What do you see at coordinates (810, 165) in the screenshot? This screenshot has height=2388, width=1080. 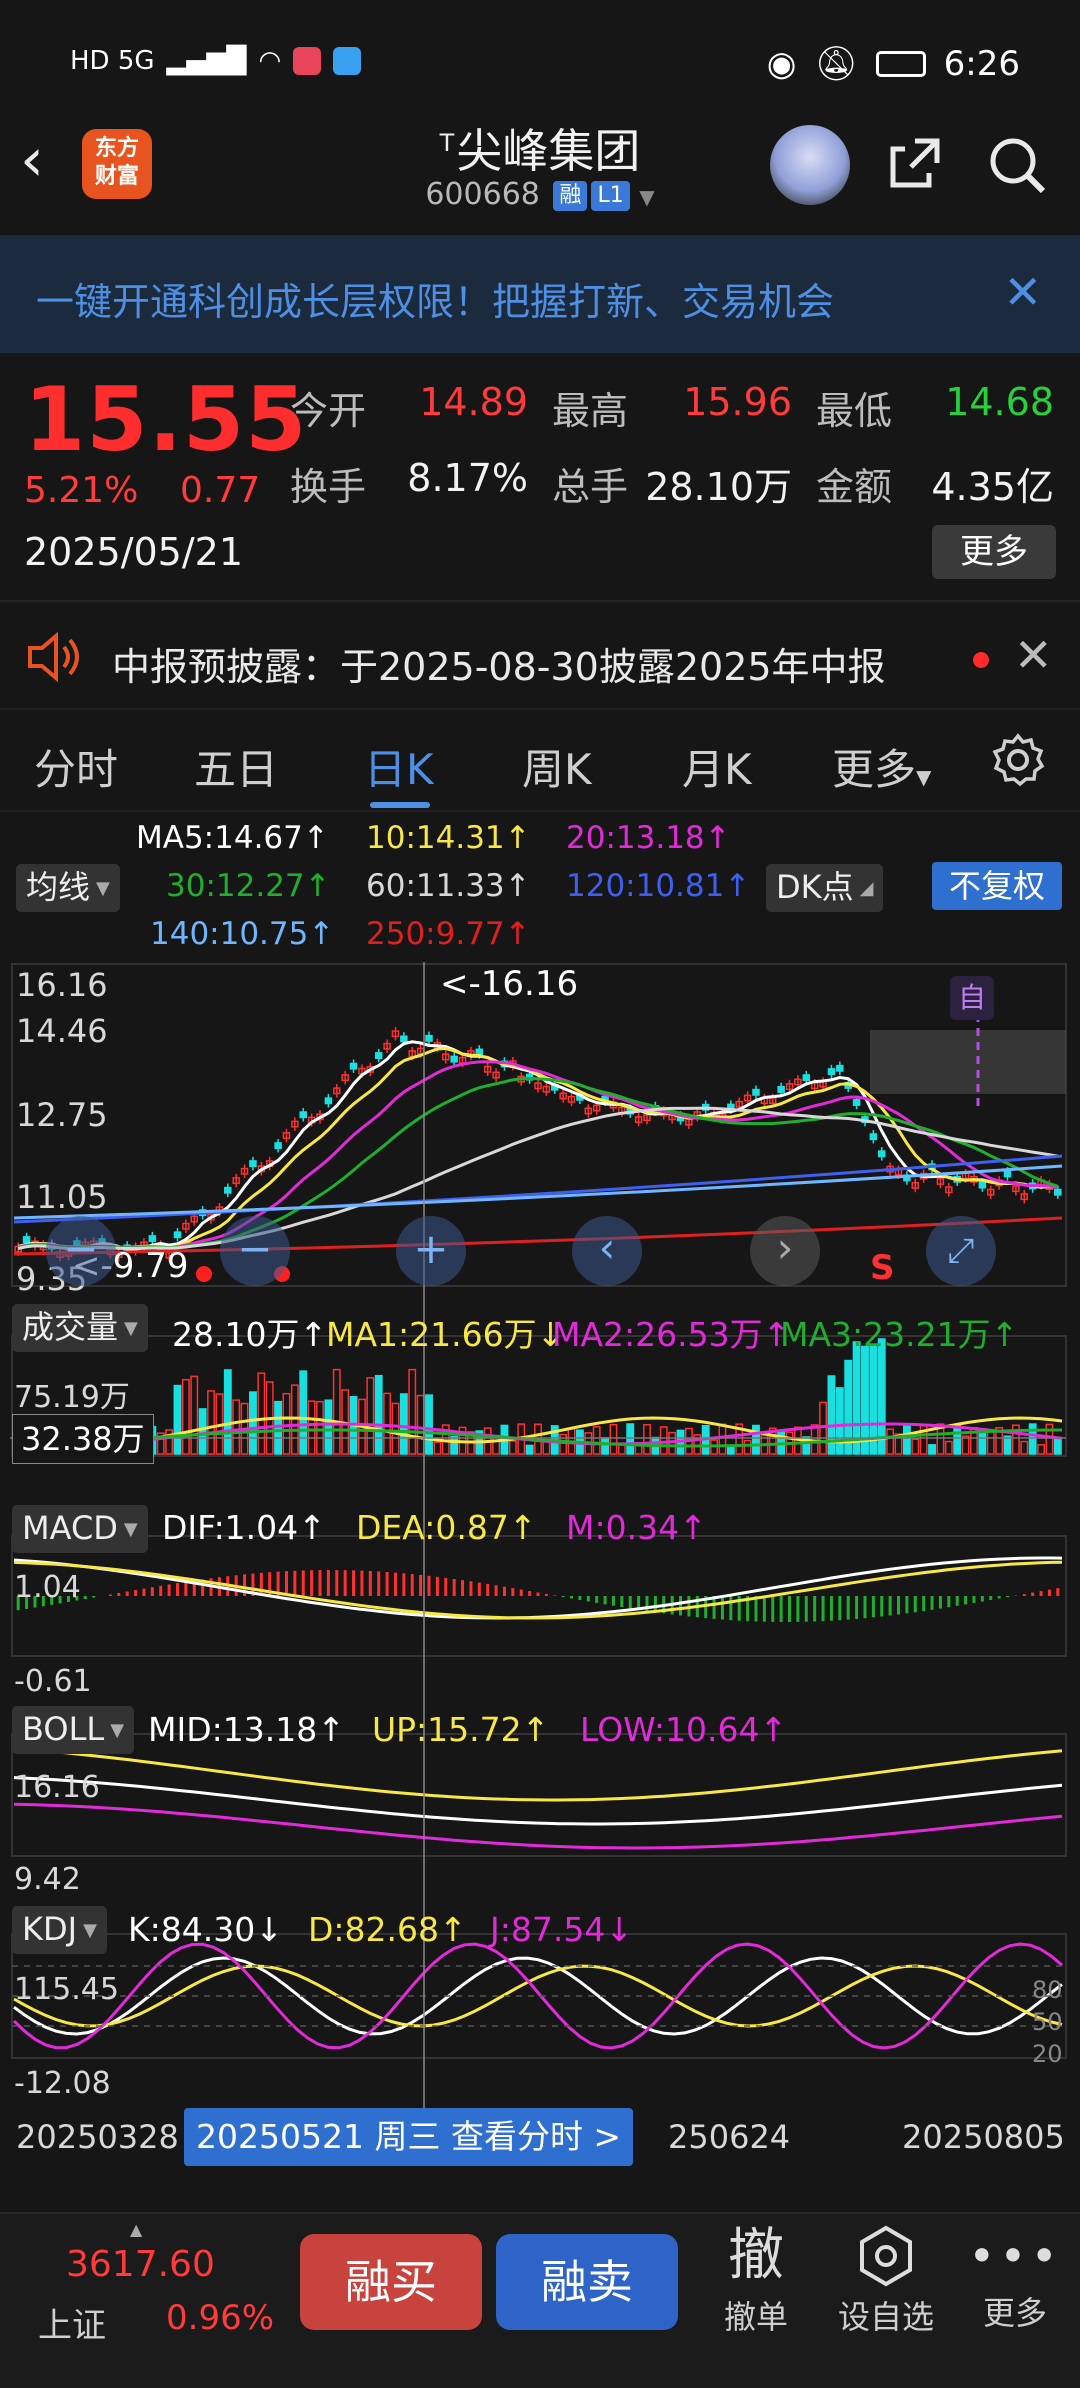 I see `assistant-avatar-icon` at bounding box center [810, 165].